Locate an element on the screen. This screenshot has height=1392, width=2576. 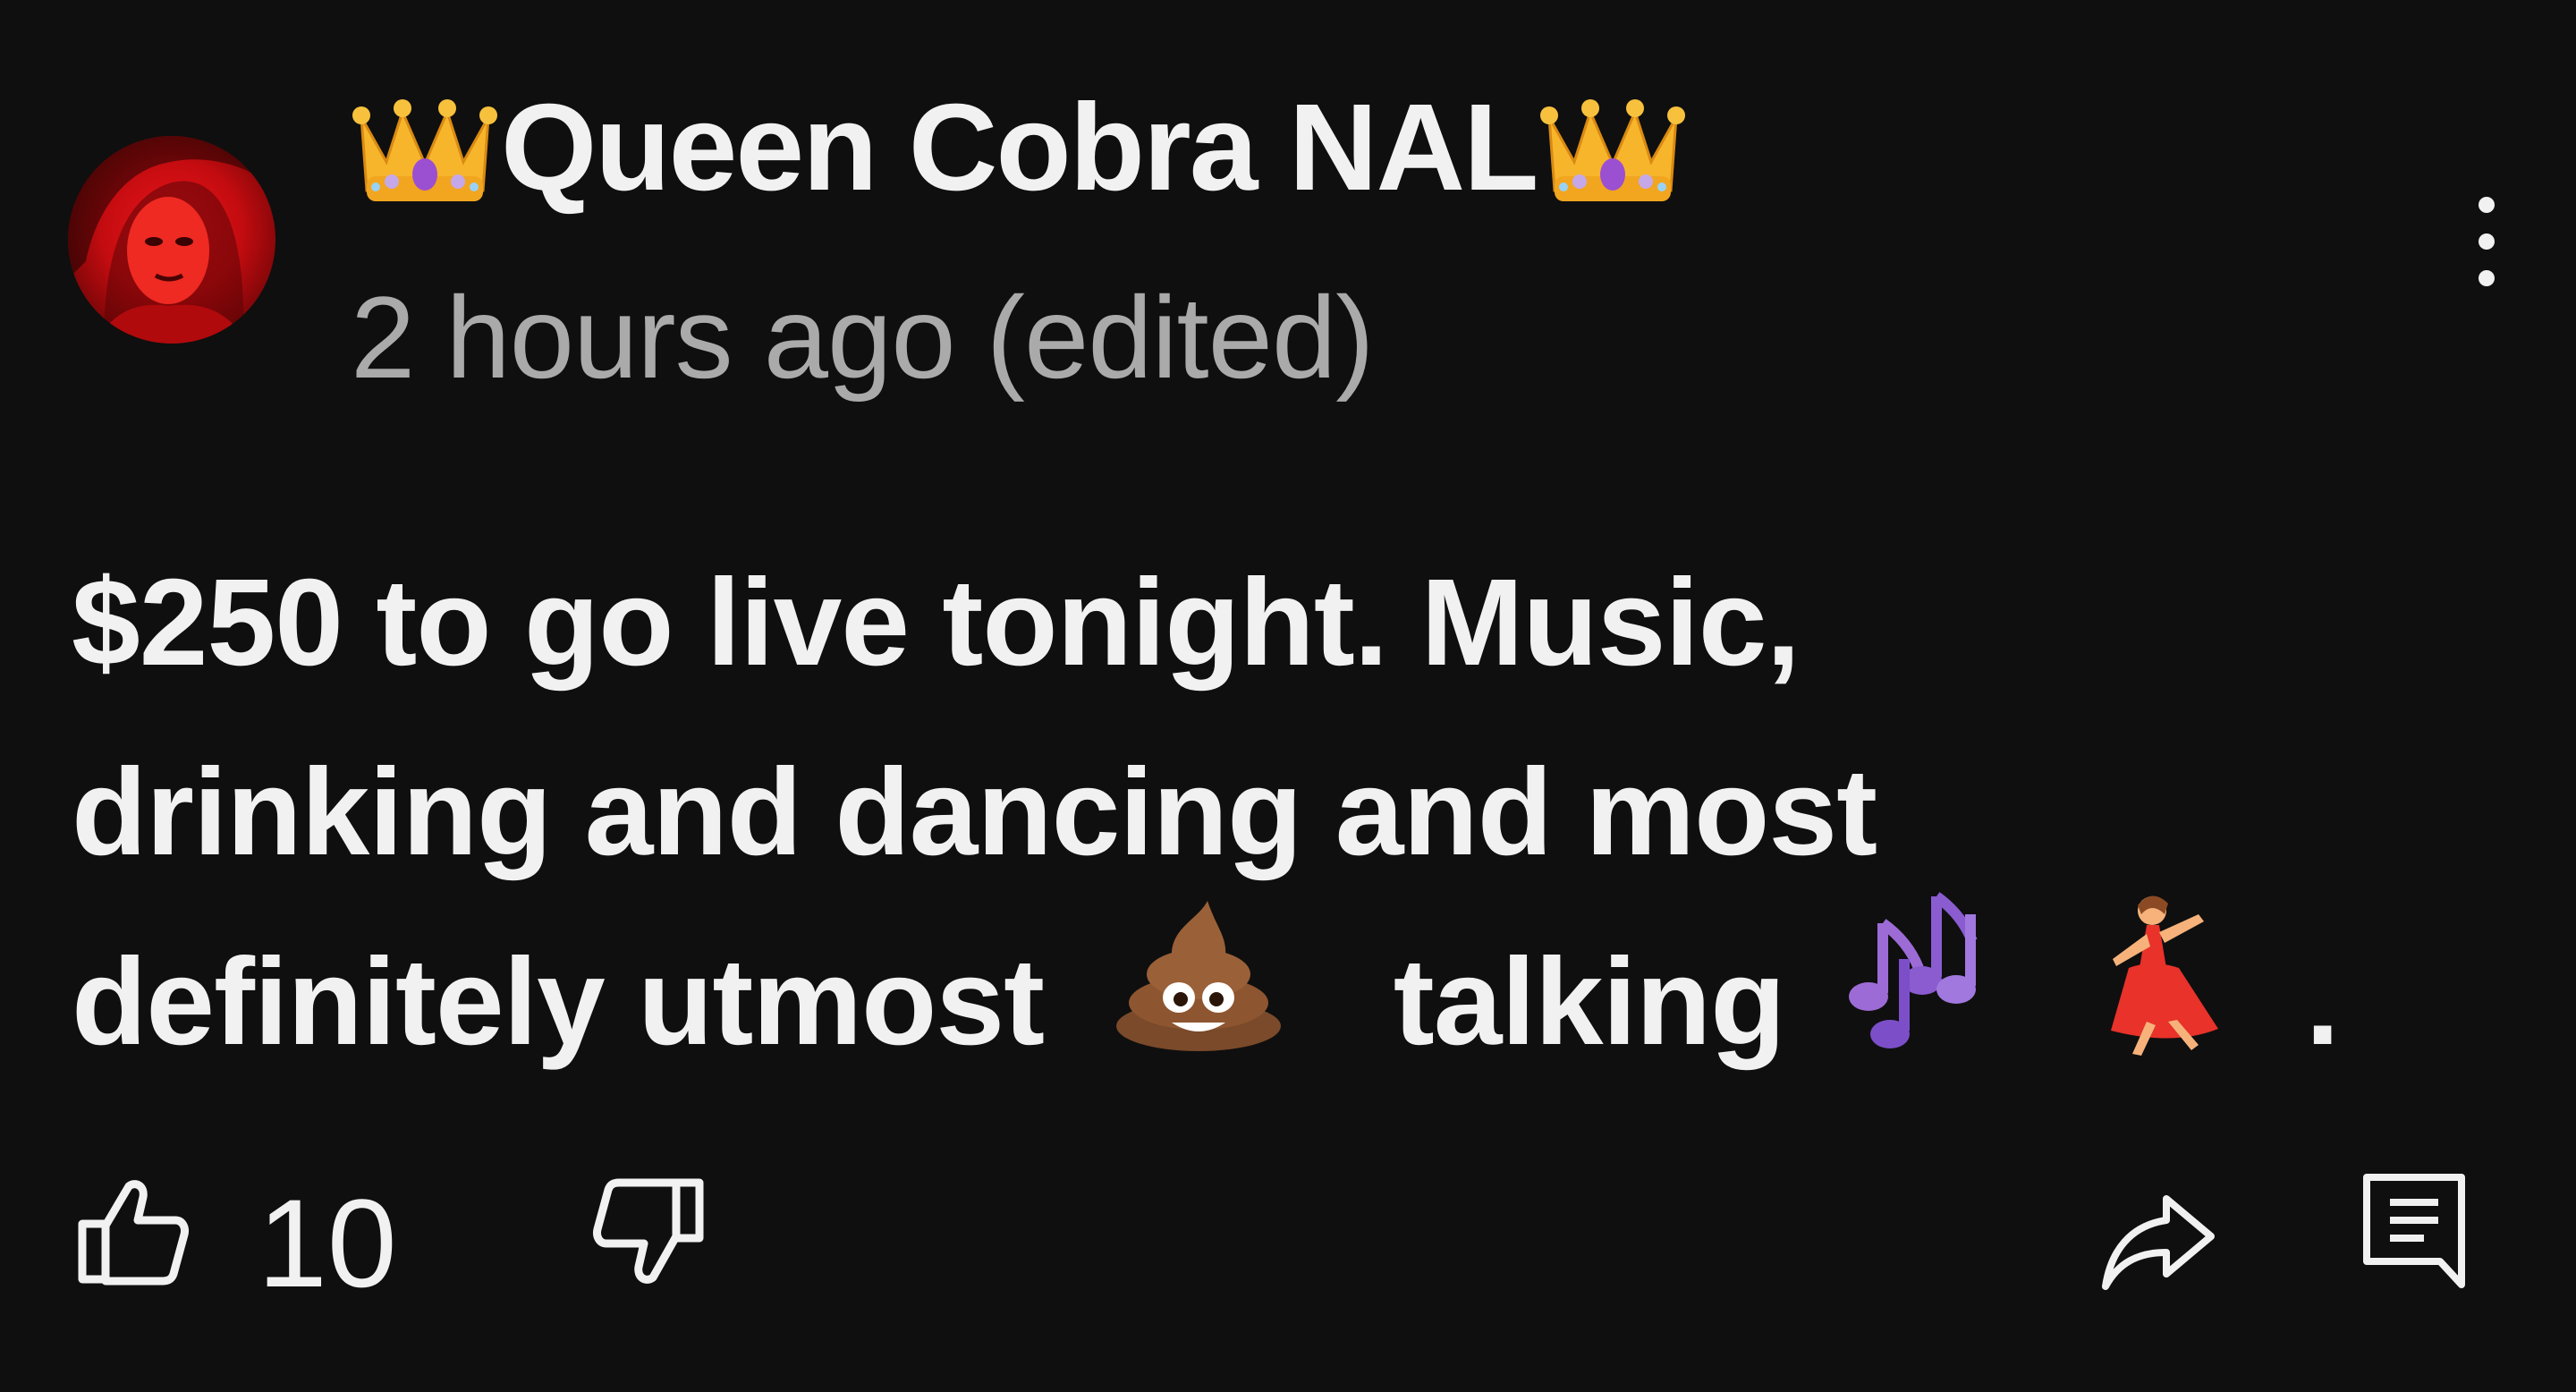
comment-text-segment: talking is located at coordinates (1589, 1002).